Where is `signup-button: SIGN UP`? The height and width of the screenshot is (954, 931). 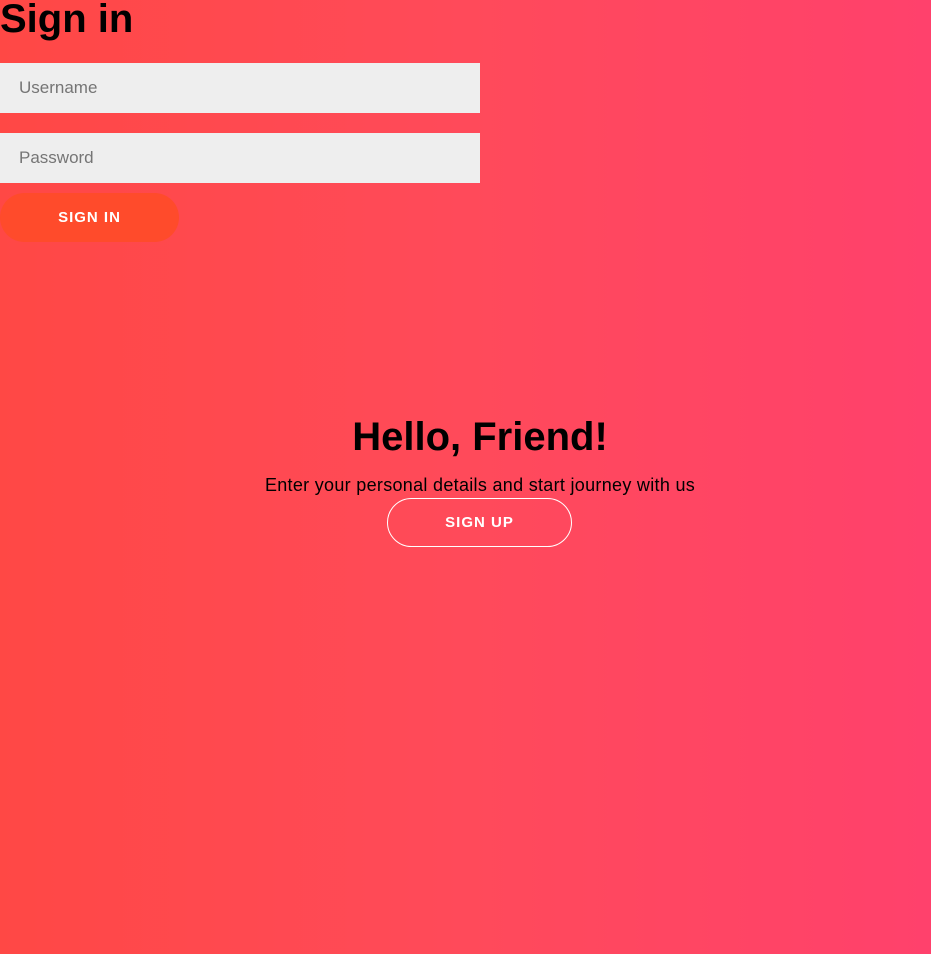 signup-button: SIGN UP is located at coordinates (479, 522).